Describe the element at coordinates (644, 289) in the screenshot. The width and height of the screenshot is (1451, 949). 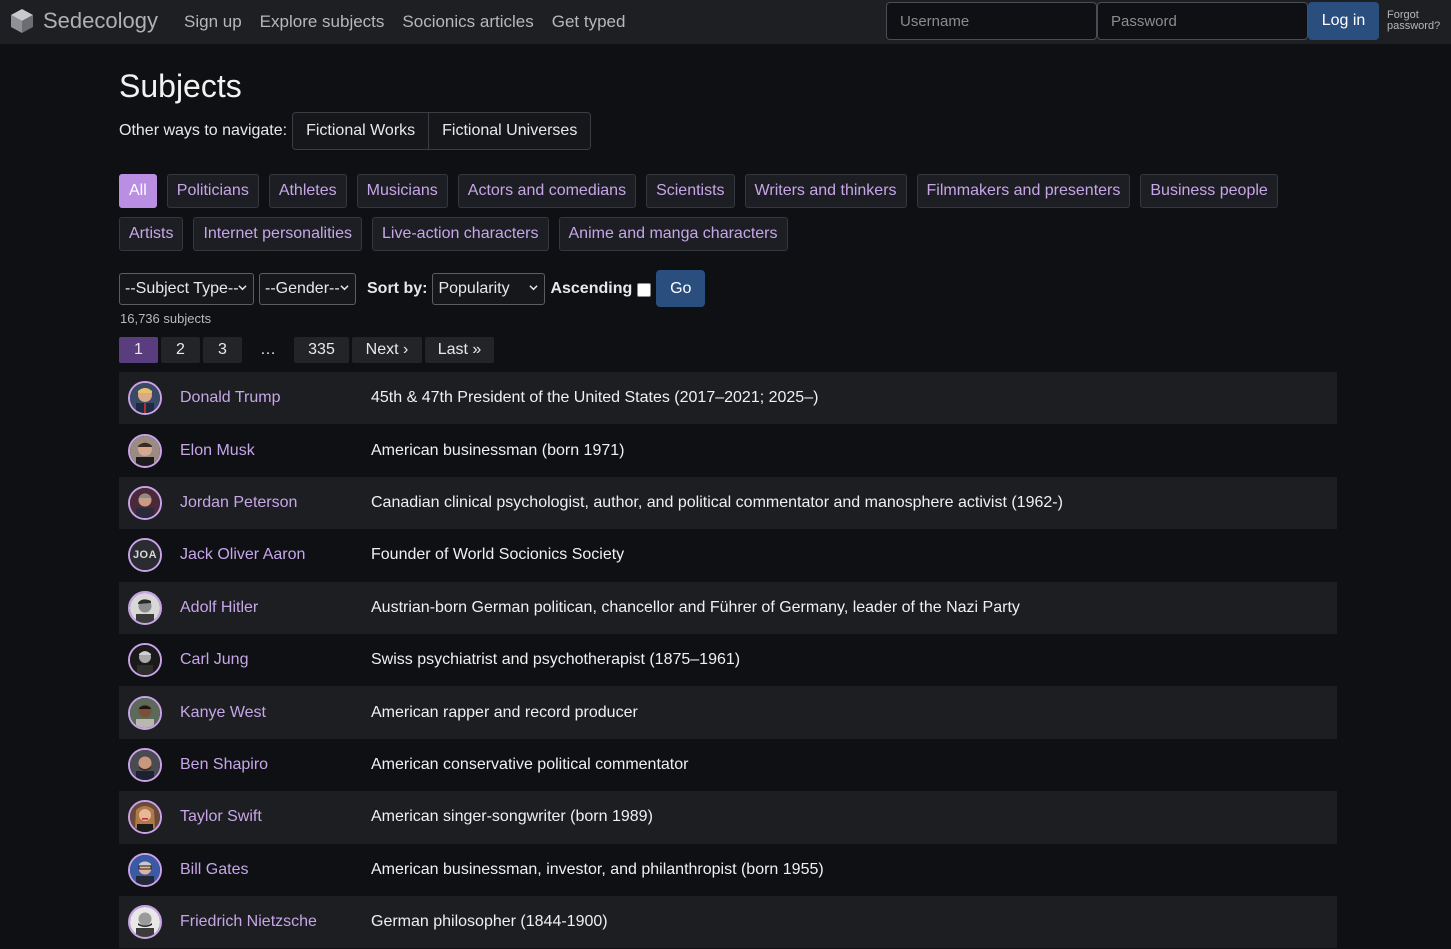
I see `ascending-checkbox` at that location.